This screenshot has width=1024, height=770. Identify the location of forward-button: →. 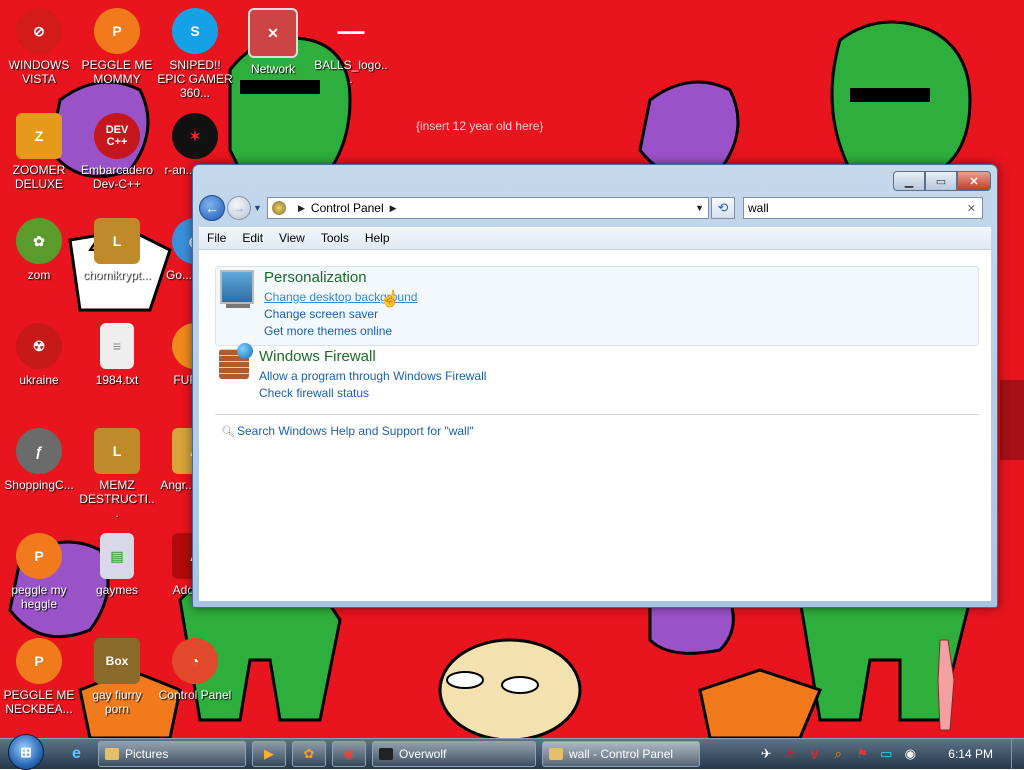
(239, 208).